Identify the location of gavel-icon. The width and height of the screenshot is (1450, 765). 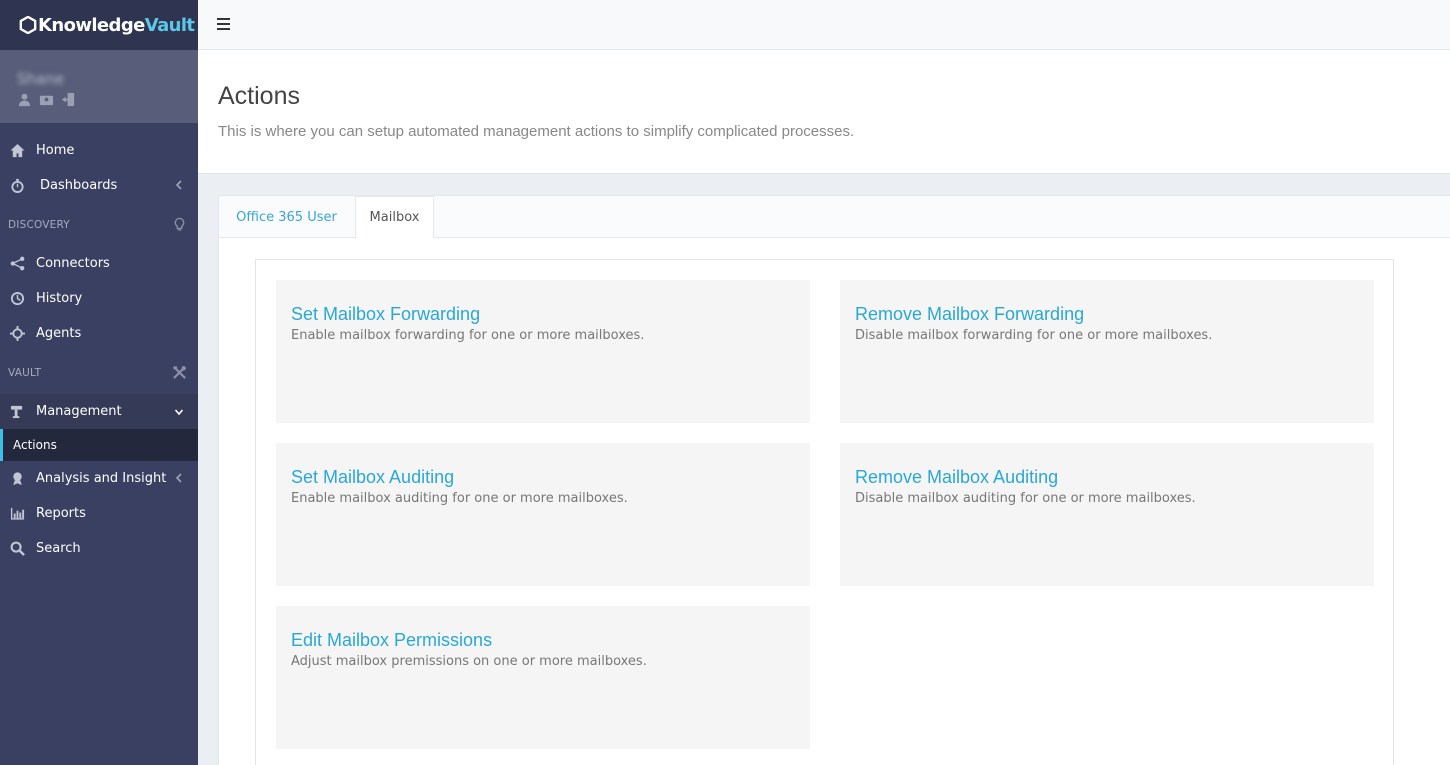
(16, 412).